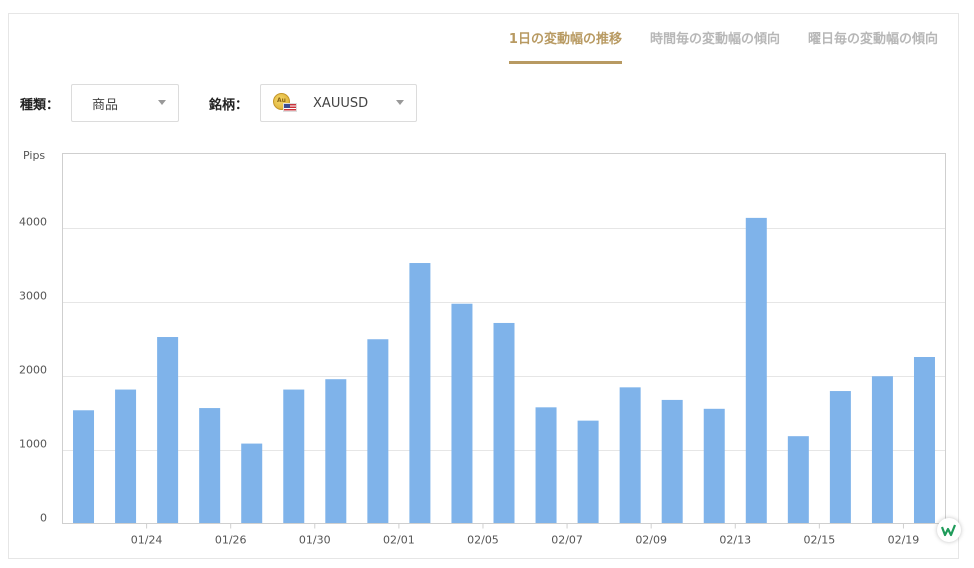 The width and height of the screenshot is (974, 568). I want to click on trend-widget-icon, so click(949, 530).